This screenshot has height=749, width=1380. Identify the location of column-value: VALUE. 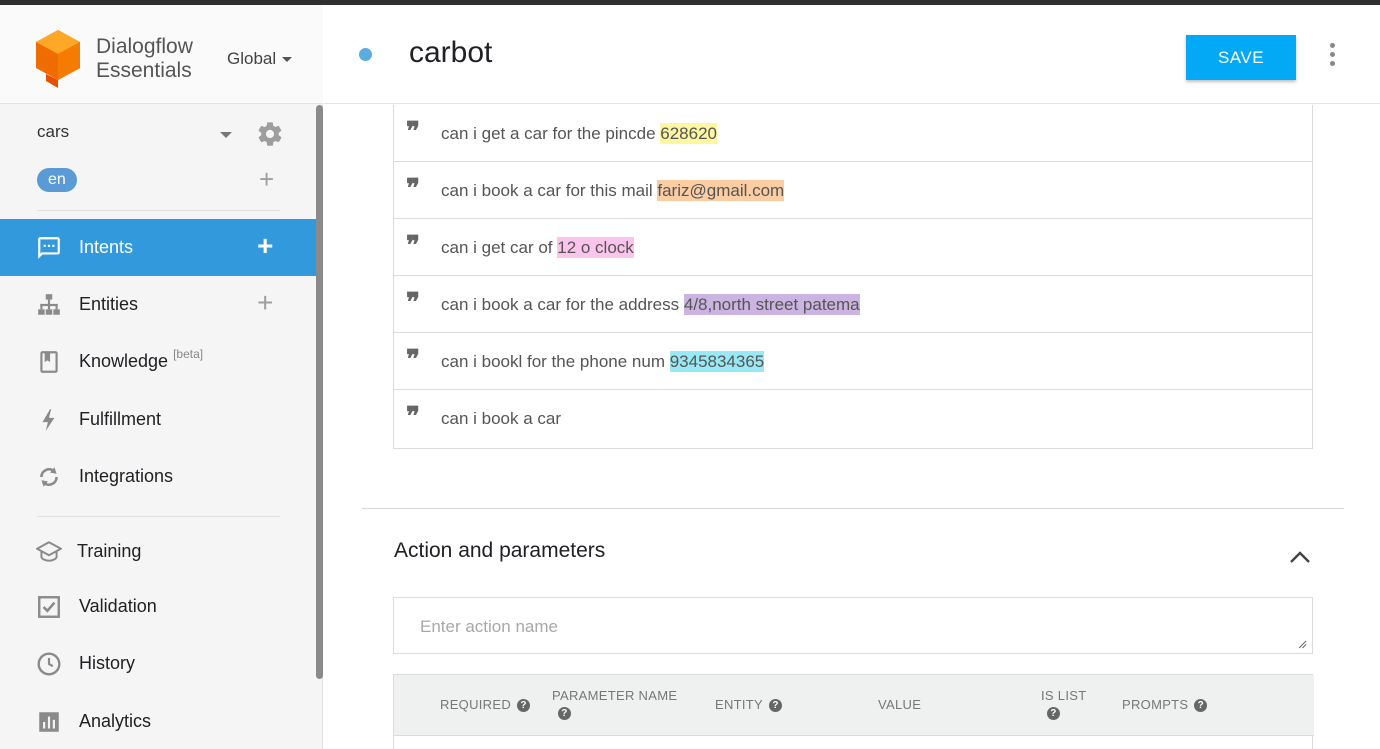
(899, 704).